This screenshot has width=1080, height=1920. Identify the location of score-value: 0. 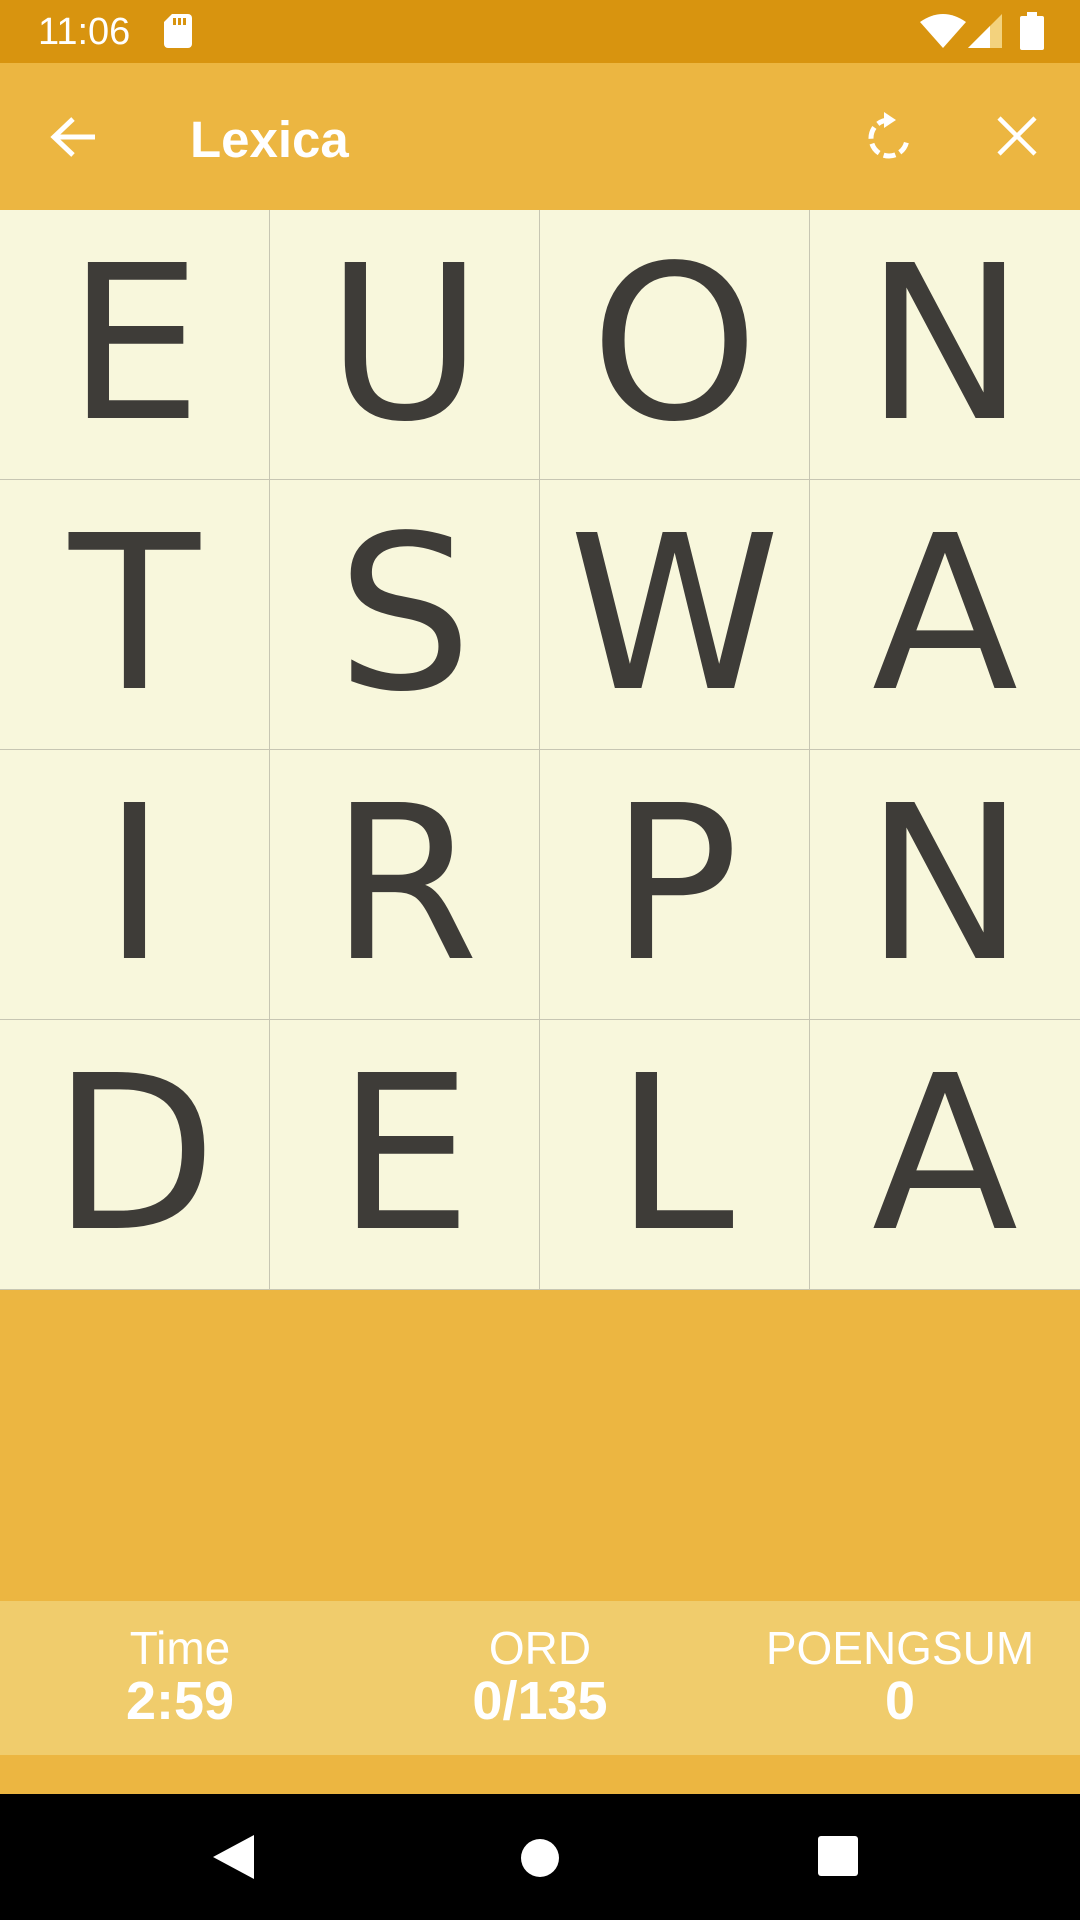
(900, 1701).